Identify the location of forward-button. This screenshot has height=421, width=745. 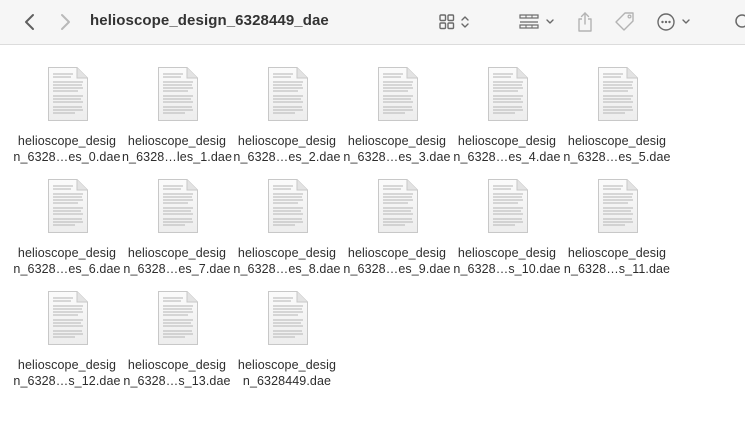
(65, 22).